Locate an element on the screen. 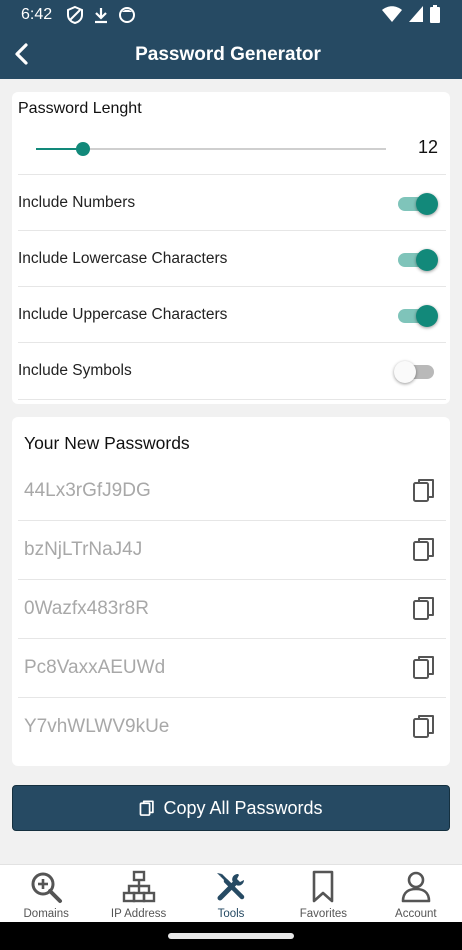 This screenshot has height=950, width=462. password-text: Y7vhWLWV9kUe is located at coordinates (96, 727).